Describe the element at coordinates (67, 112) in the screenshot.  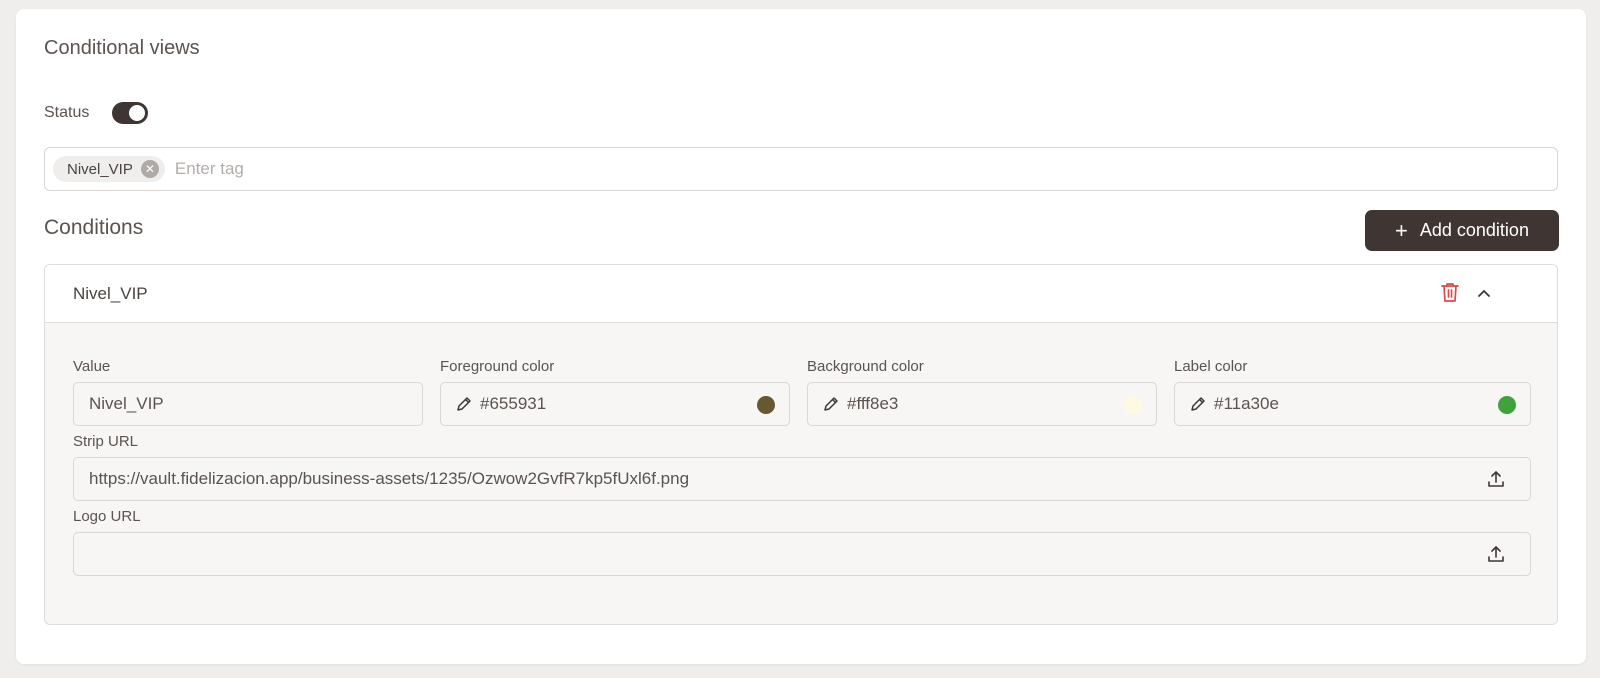
I see `status-label: Status` at that location.